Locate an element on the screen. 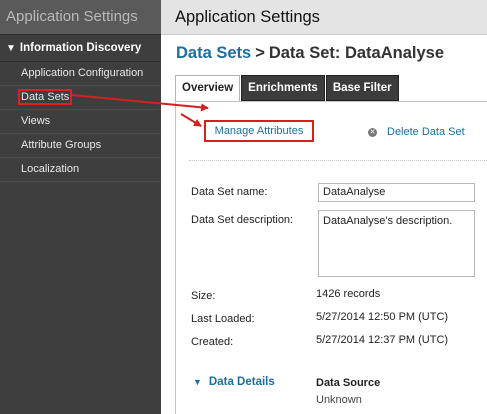  sidebar-item-data-sets: Data Sets is located at coordinates (80, 98).